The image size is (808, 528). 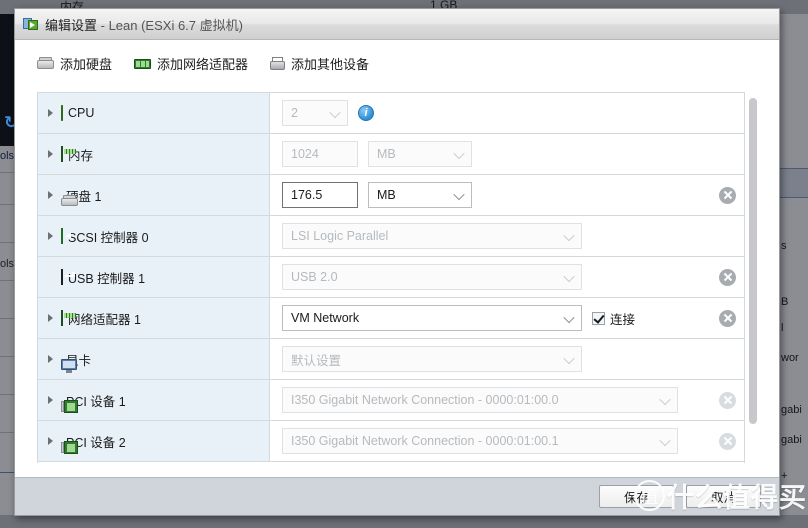 I want to click on background-right-fragment-2: l, so click(x=782, y=328).